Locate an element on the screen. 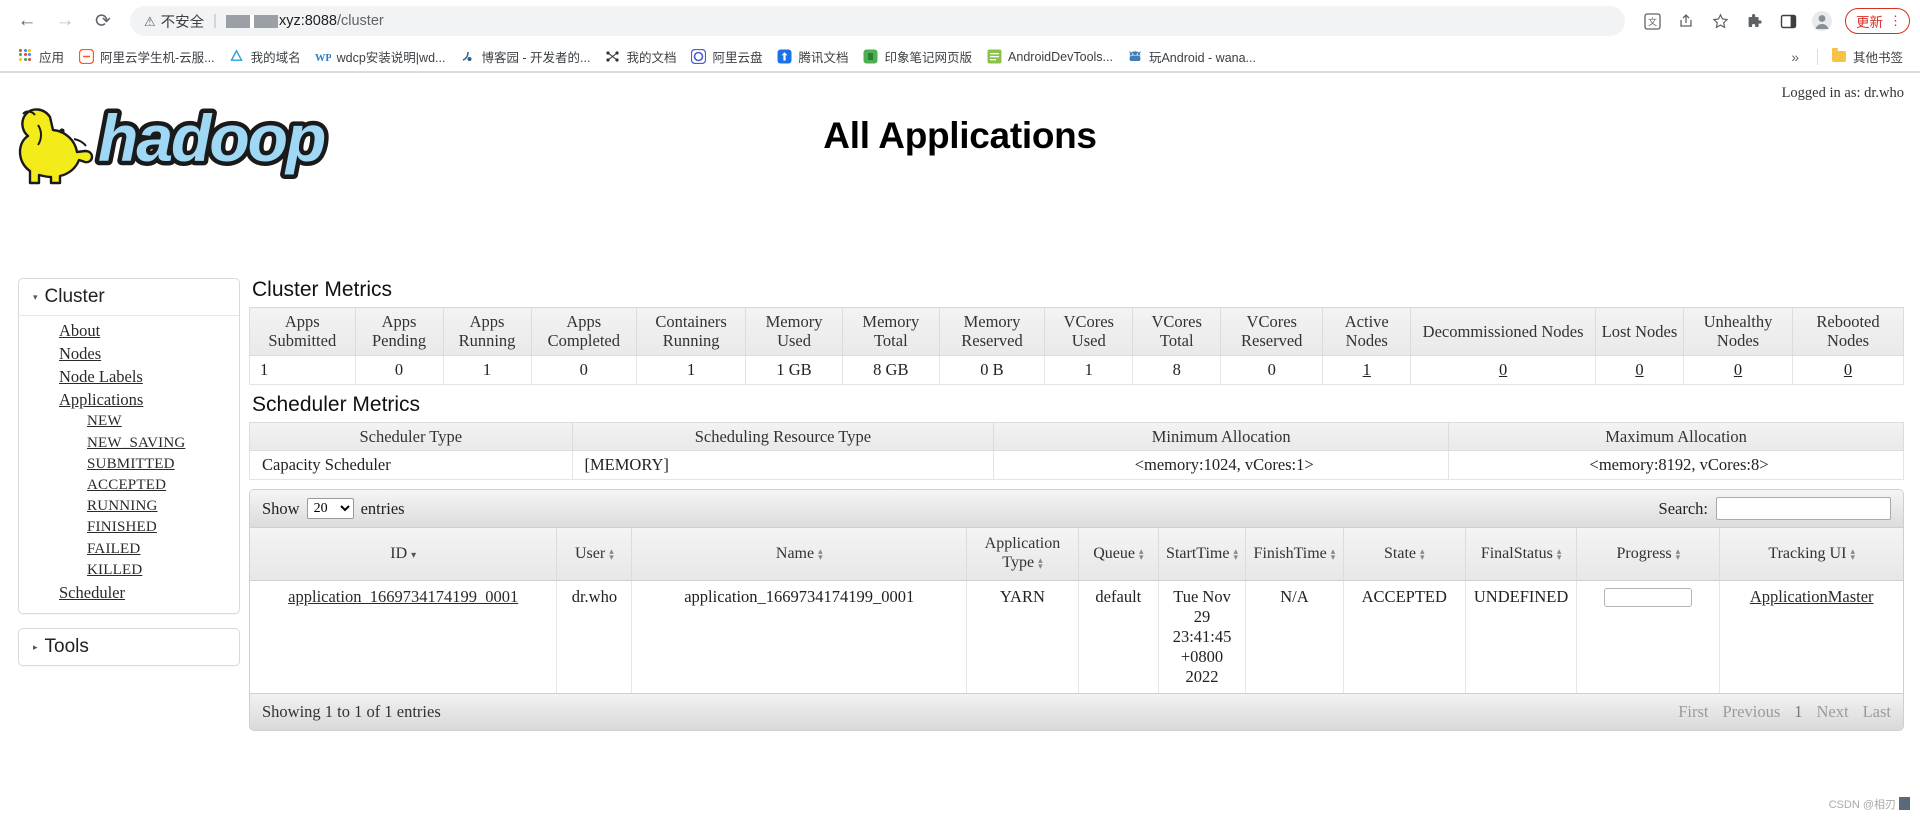  pager-last: Last is located at coordinates (1877, 712).